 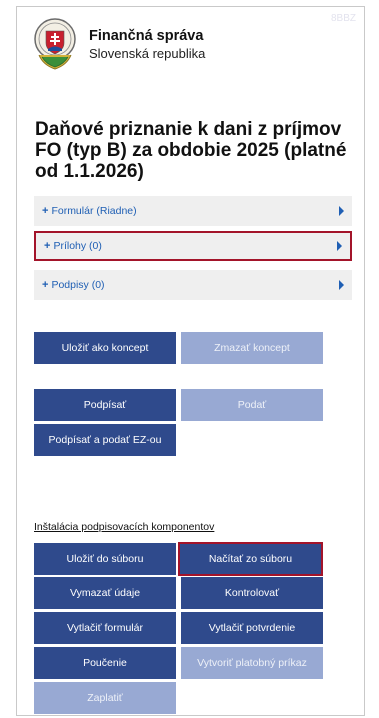 What do you see at coordinates (343, 18) in the screenshot?
I see `corner-code: 8BBZ` at bounding box center [343, 18].